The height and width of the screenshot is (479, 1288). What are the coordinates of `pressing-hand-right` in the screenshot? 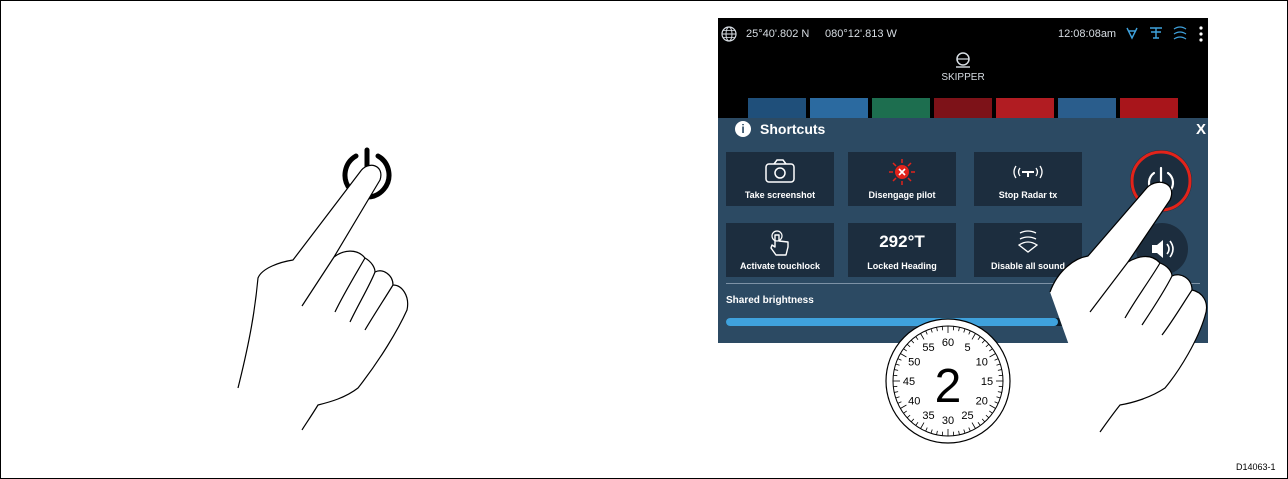 It's located at (1128, 307).